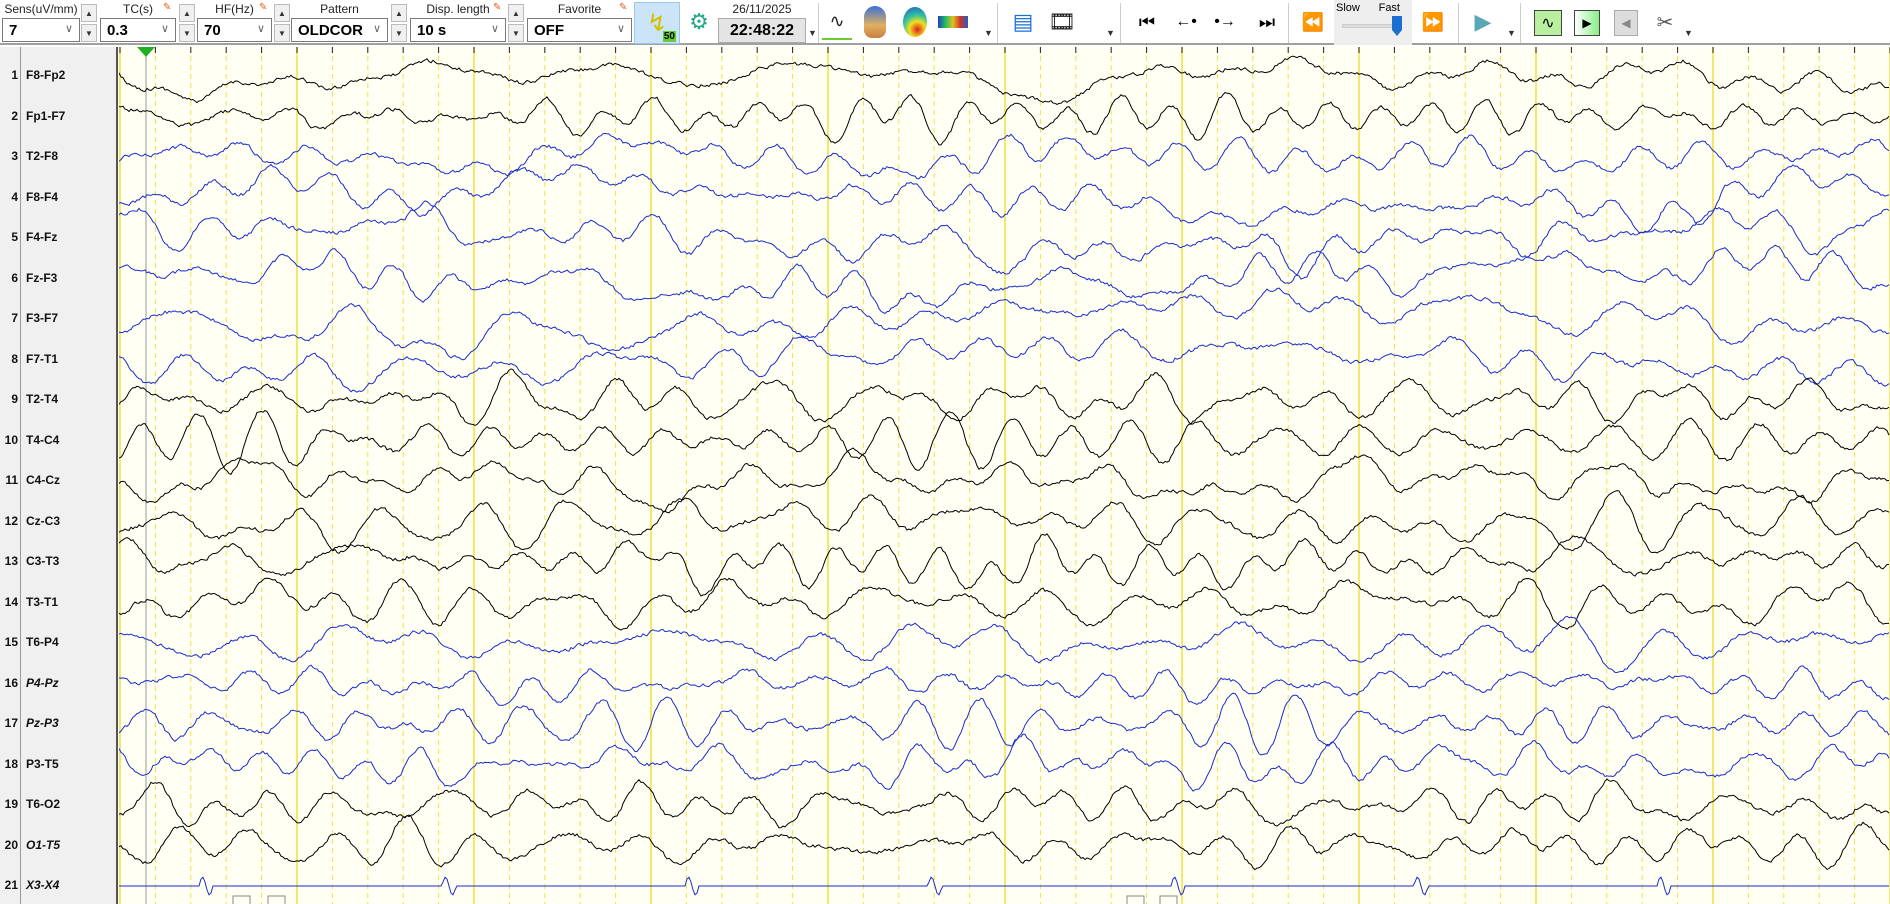 The image size is (1890, 904). I want to click on channel-name: C3-T3, so click(43, 561).